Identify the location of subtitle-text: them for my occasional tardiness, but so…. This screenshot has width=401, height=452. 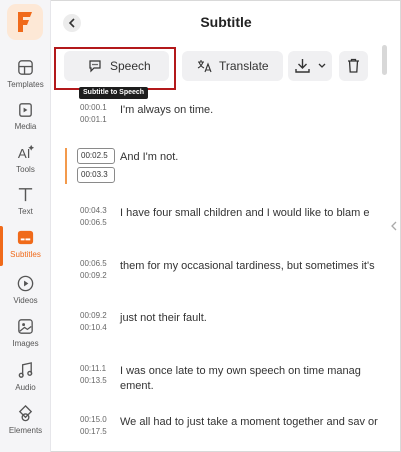
(249, 266).